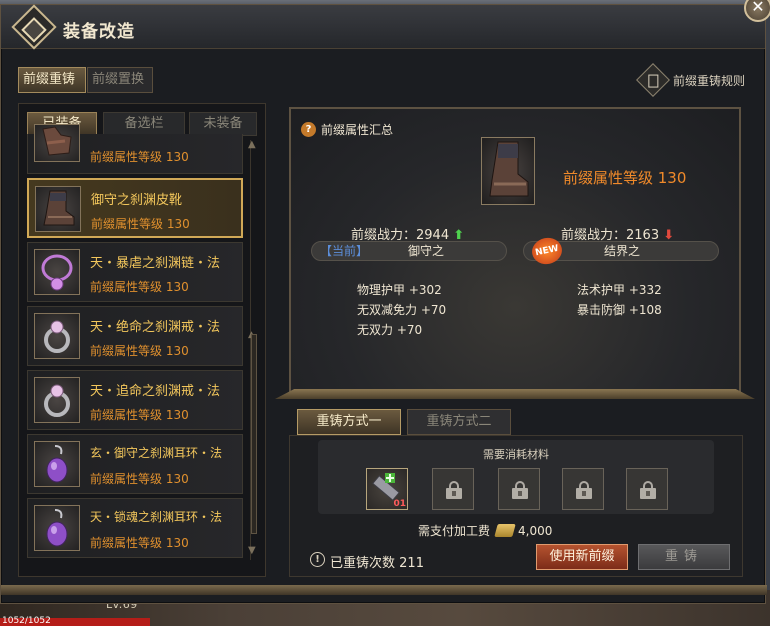 The width and height of the screenshot is (770, 626). What do you see at coordinates (653, 80) in the screenshot?
I see `rules-book-icon` at bounding box center [653, 80].